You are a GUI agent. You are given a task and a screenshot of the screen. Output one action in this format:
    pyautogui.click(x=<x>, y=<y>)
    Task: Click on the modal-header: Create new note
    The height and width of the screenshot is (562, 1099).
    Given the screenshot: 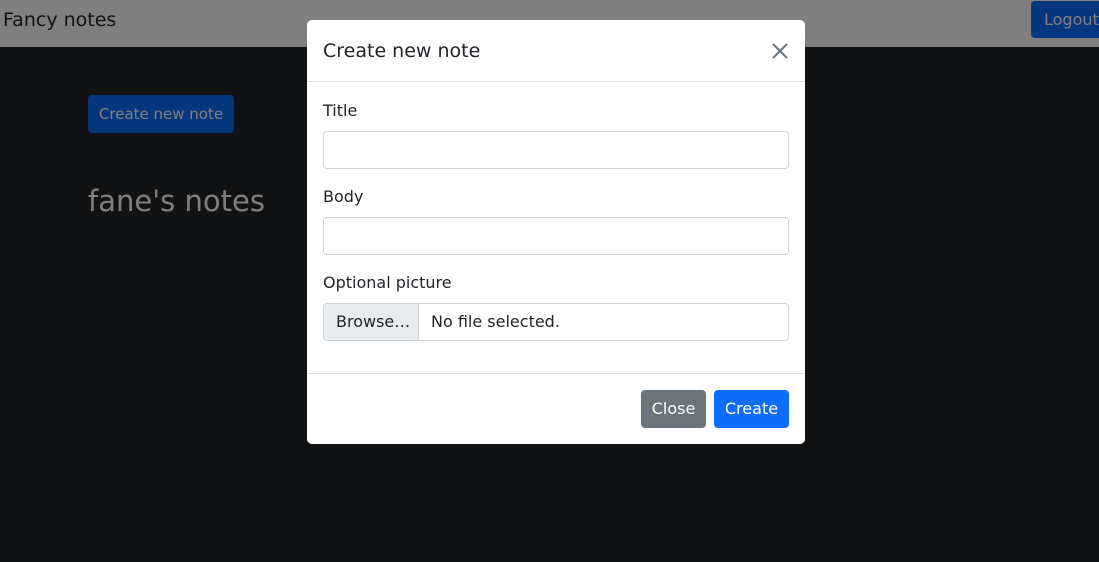 What is the action you would take?
    pyautogui.click(x=556, y=51)
    